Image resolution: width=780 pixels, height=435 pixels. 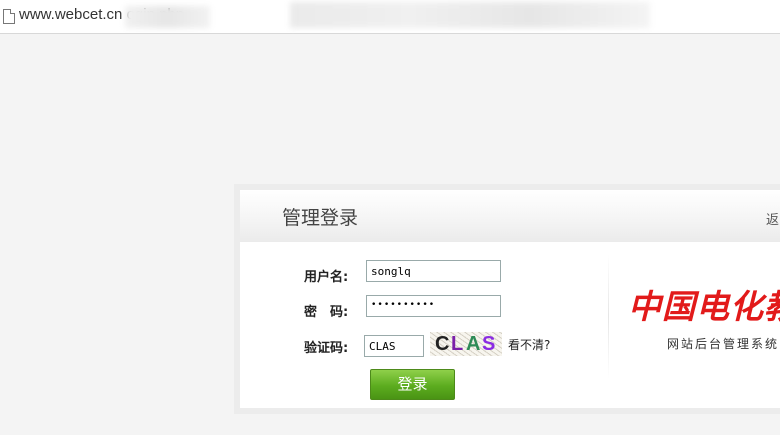 What do you see at coordinates (442, 344) in the screenshot?
I see `captcha-char: C` at bounding box center [442, 344].